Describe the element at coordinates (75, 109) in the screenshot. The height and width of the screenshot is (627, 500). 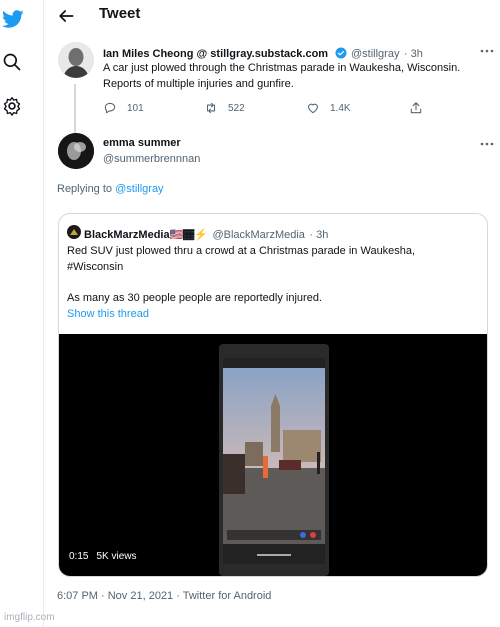
I see `thread-line` at that location.